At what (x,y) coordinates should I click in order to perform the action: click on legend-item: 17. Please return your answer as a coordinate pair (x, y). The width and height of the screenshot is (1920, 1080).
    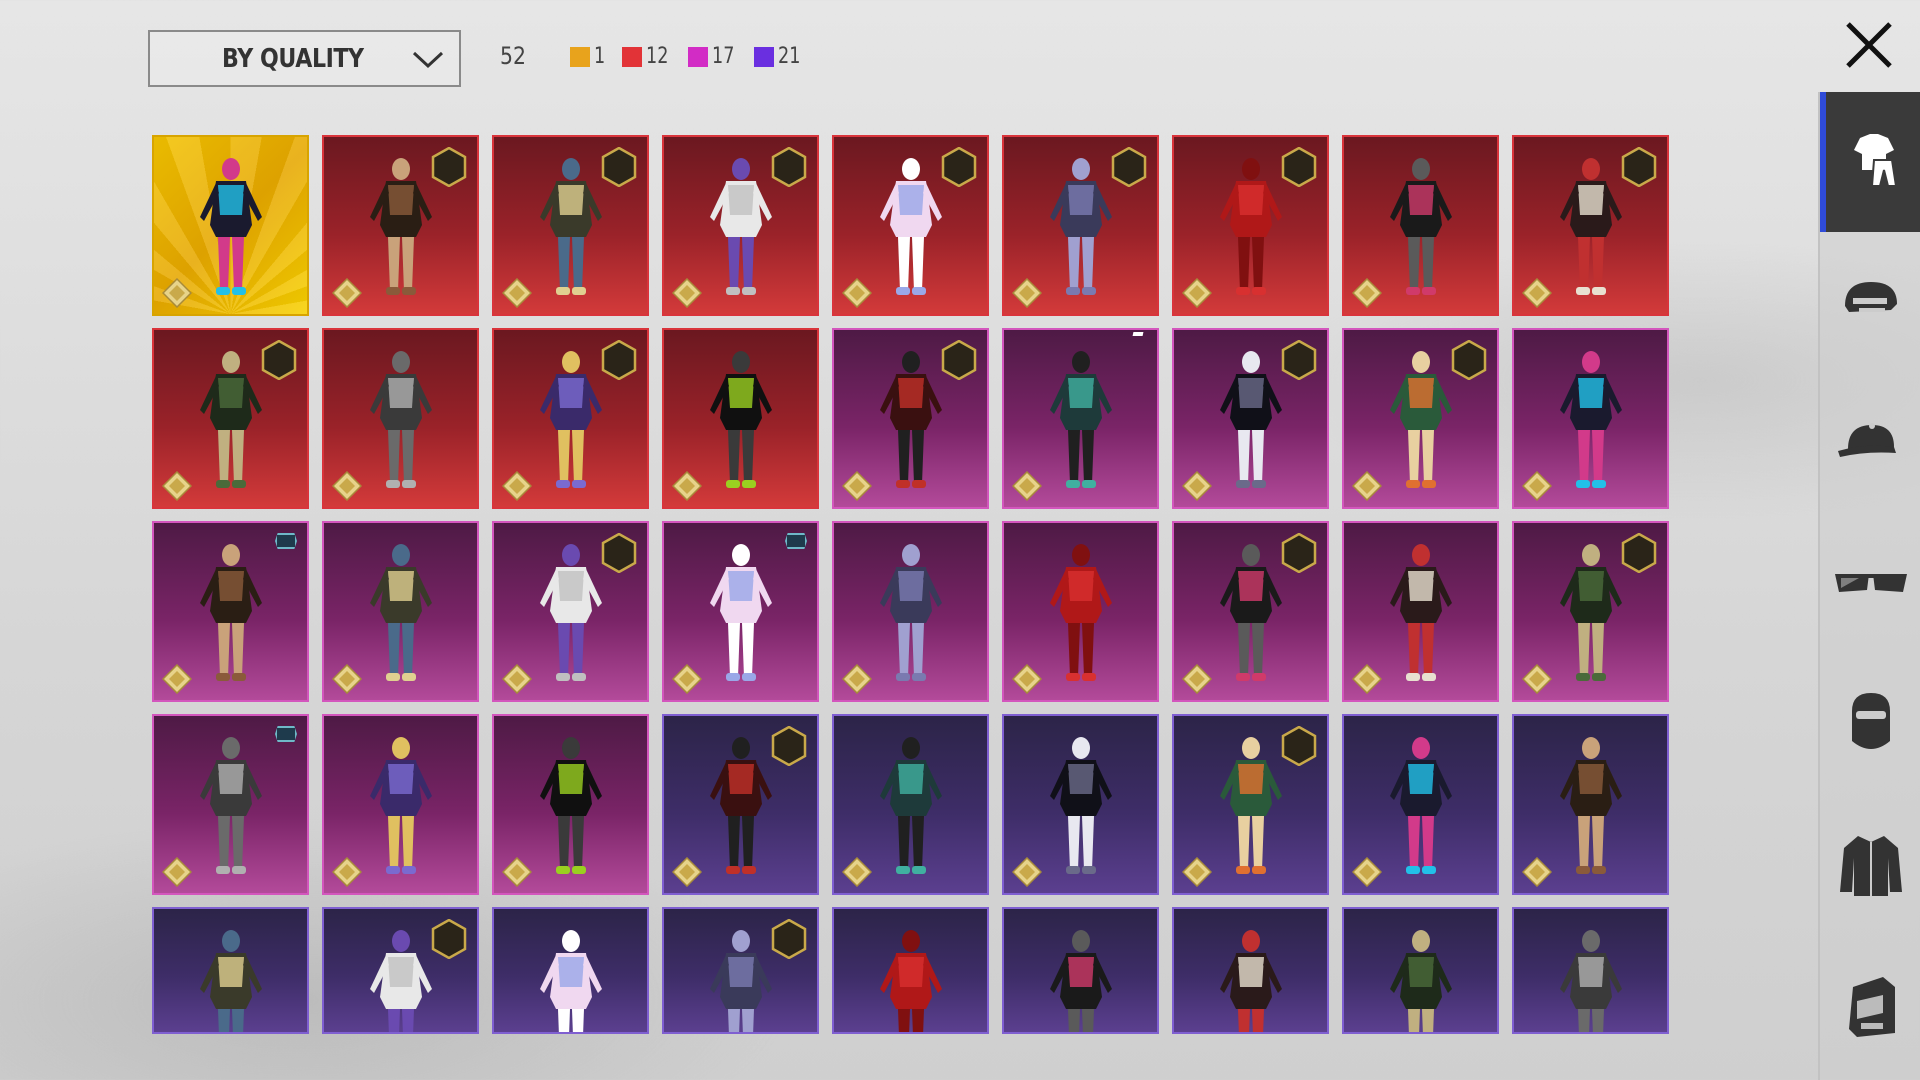
    Looking at the image, I should click on (714, 56).